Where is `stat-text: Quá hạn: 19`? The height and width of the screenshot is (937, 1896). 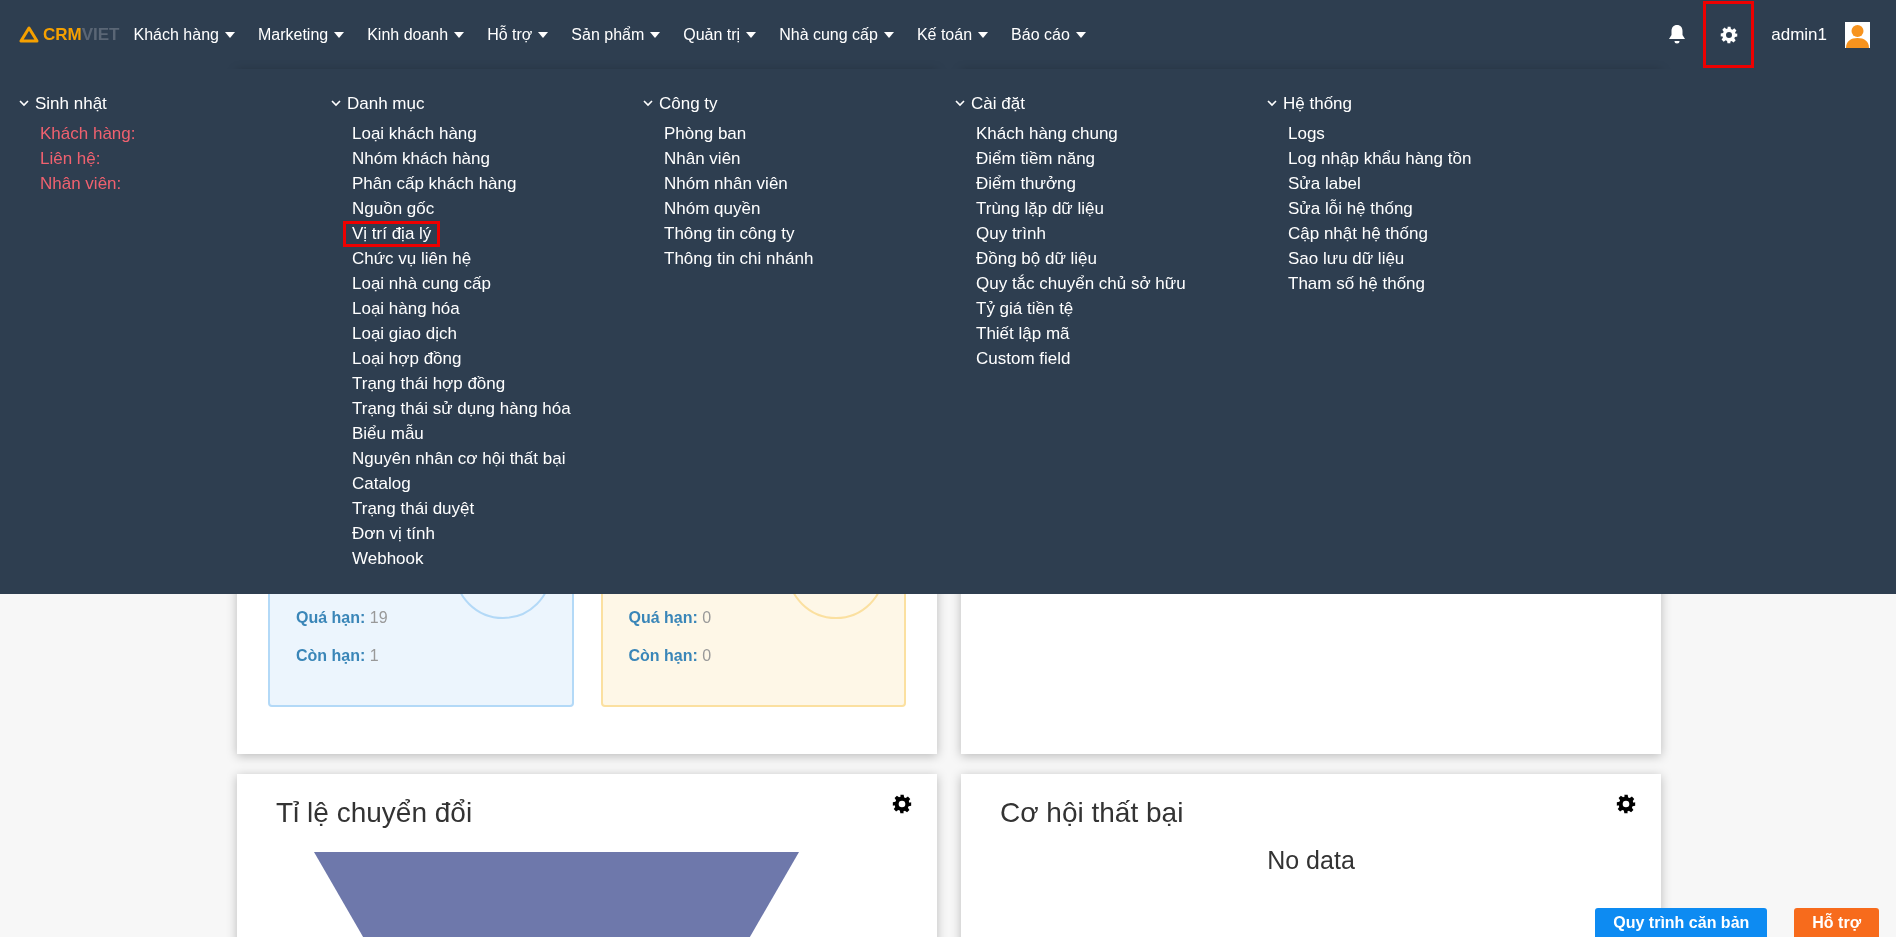
stat-text: Quá hạn: 19 is located at coordinates (342, 618).